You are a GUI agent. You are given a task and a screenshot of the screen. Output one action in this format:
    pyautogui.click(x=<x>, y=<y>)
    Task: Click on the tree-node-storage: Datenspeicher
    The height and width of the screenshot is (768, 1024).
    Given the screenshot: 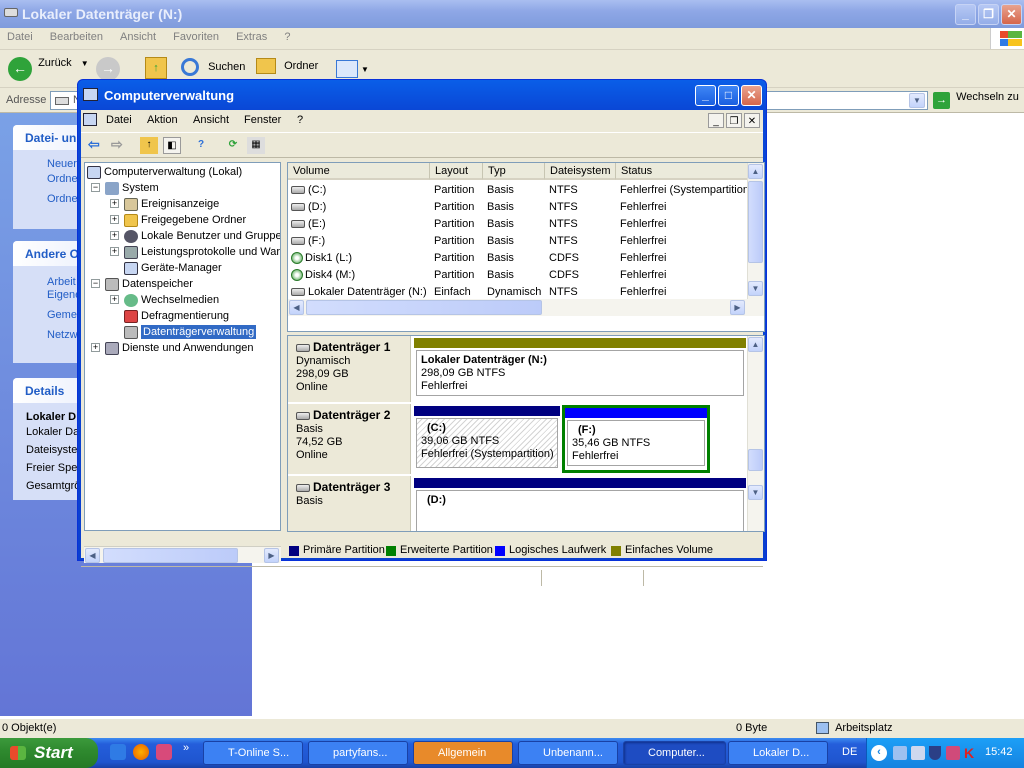 What is the action you would take?
    pyautogui.click(x=149, y=284)
    